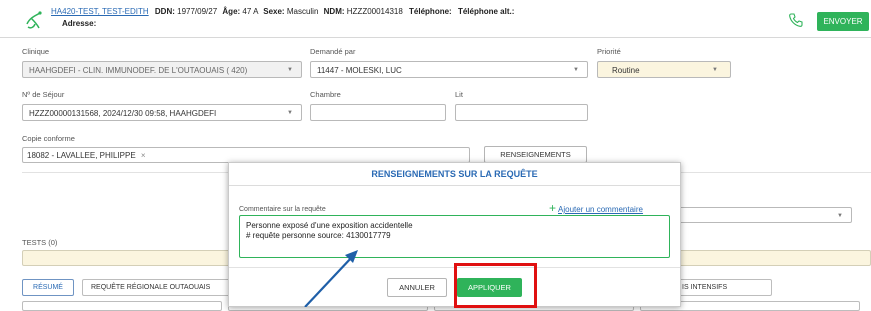  What do you see at coordinates (122, 306) in the screenshot?
I see `tab-row2-a` at bounding box center [122, 306].